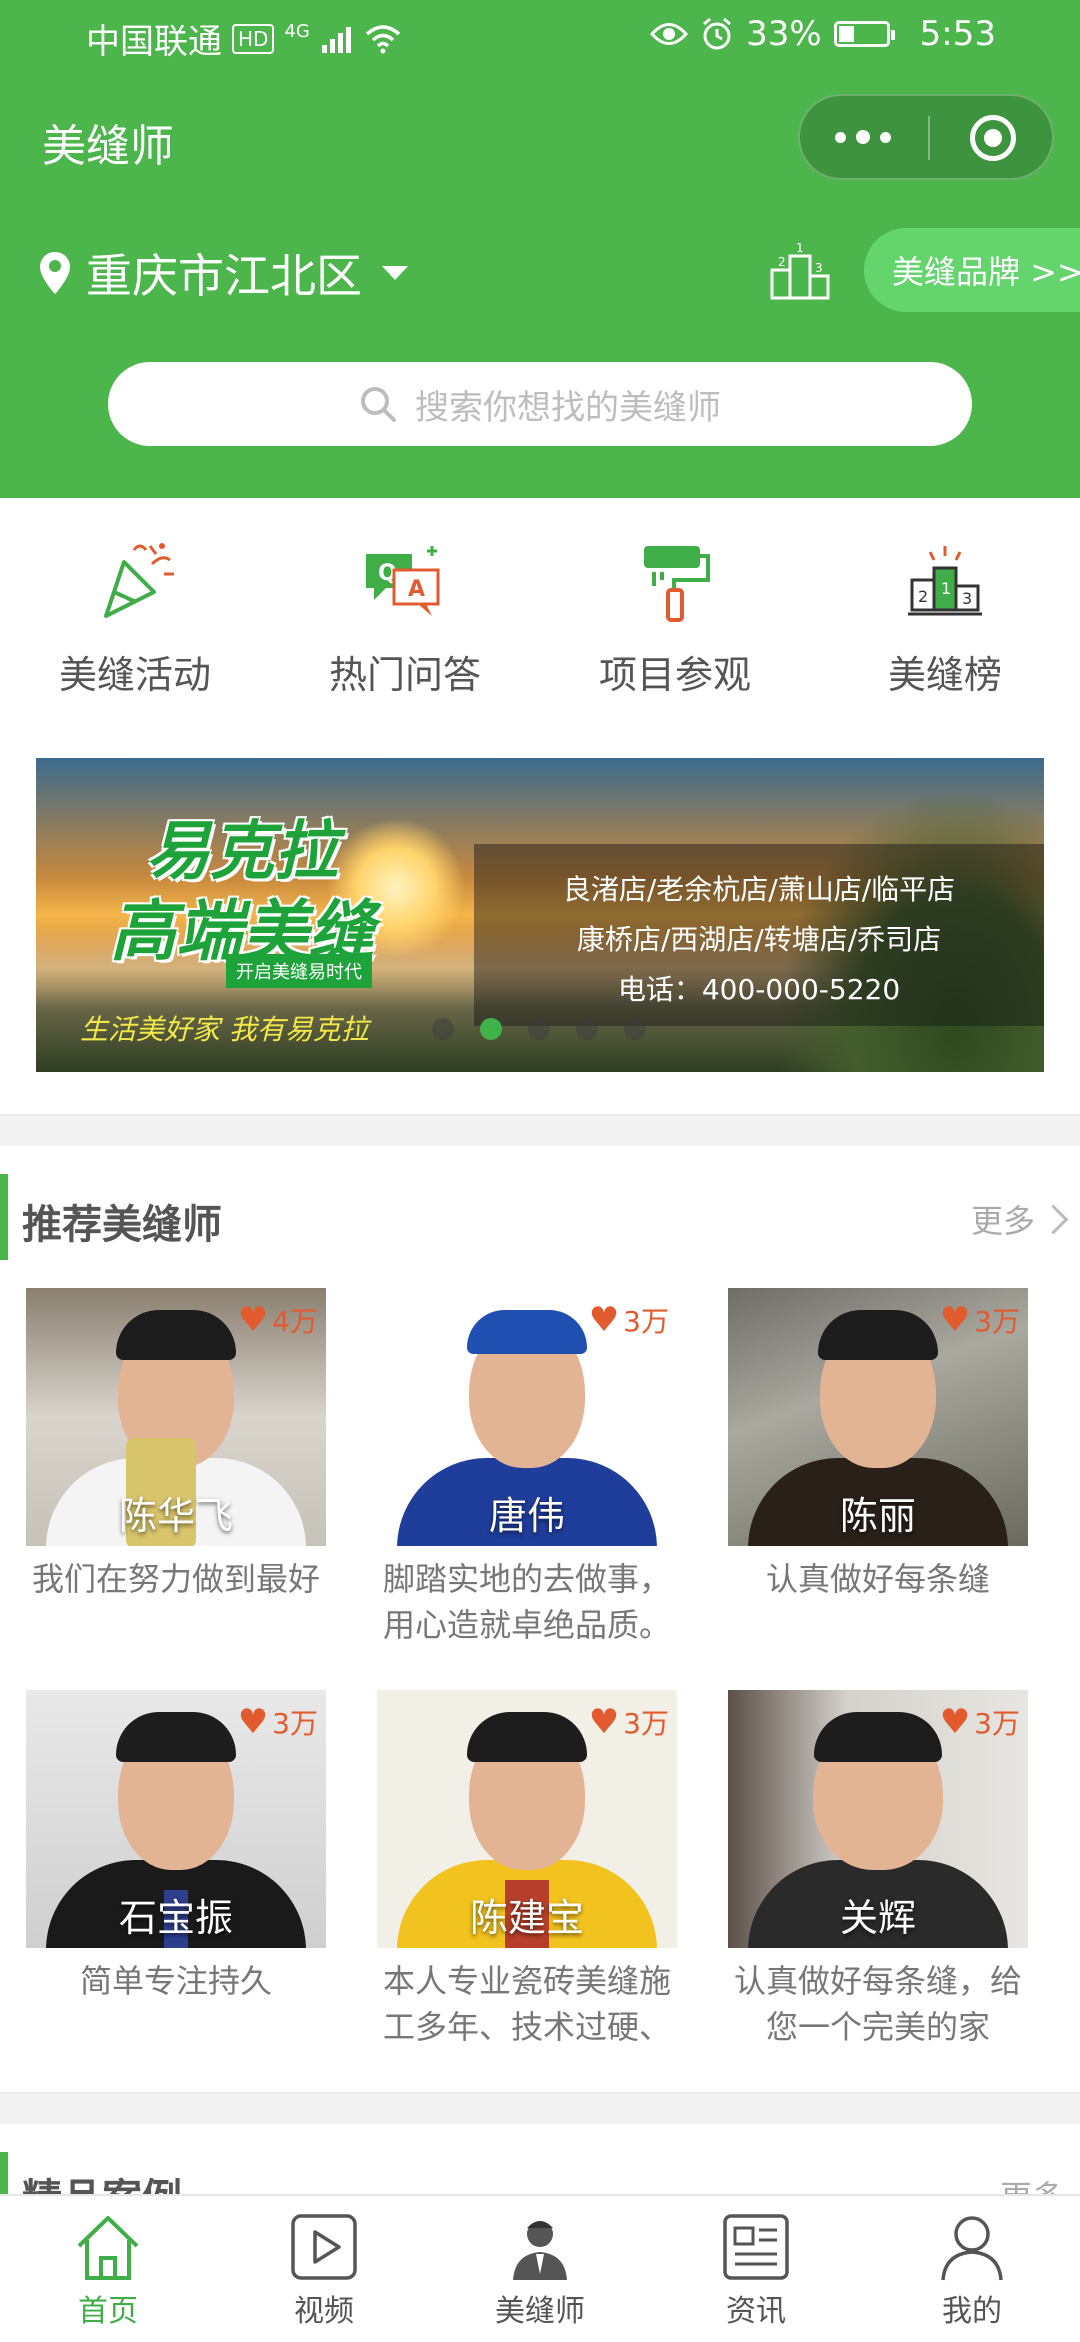 This screenshot has height=2342, width=1080. I want to click on current-city: 重庆市江北区, so click(224, 276).